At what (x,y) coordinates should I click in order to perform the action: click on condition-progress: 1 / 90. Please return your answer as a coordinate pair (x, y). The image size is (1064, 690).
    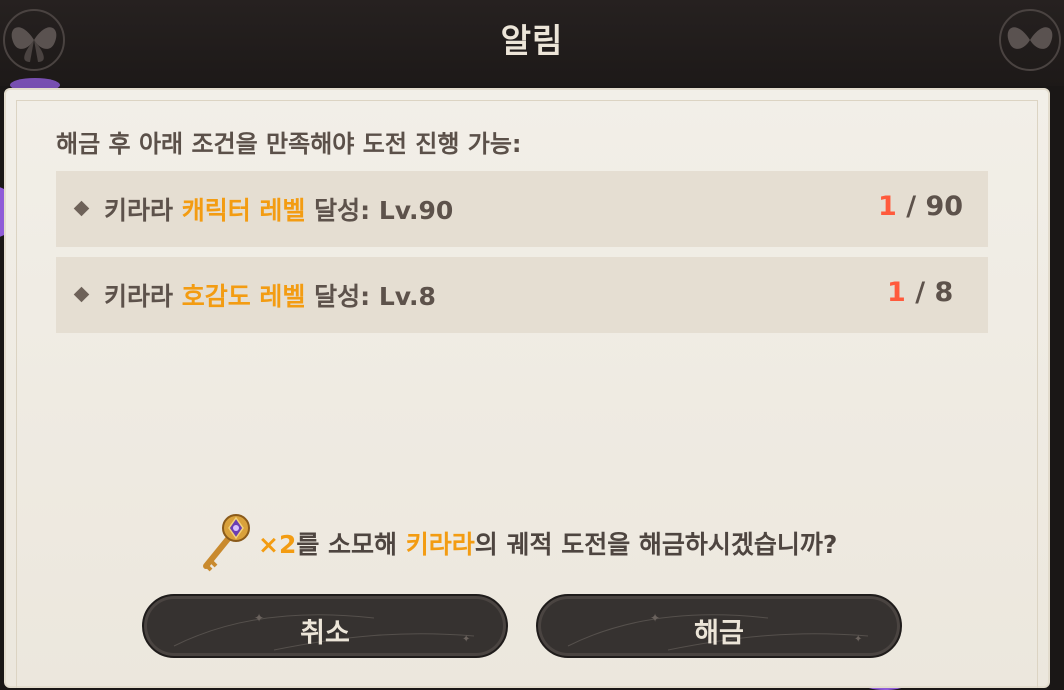
    Looking at the image, I should click on (920, 206).